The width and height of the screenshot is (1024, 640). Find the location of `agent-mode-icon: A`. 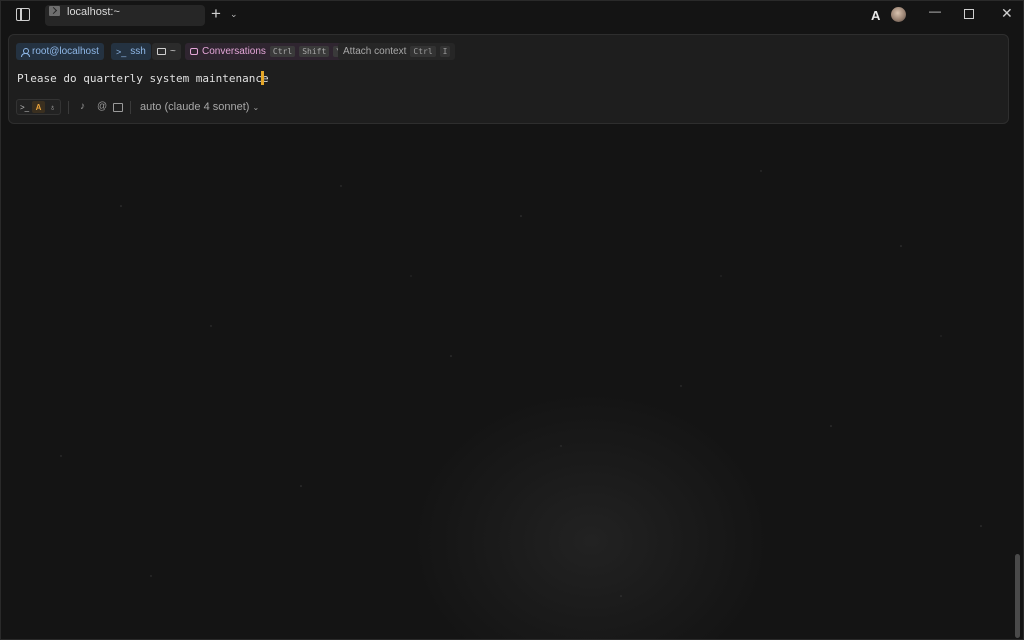

agent-mode-icon: A is located at coordinates (38, 107).